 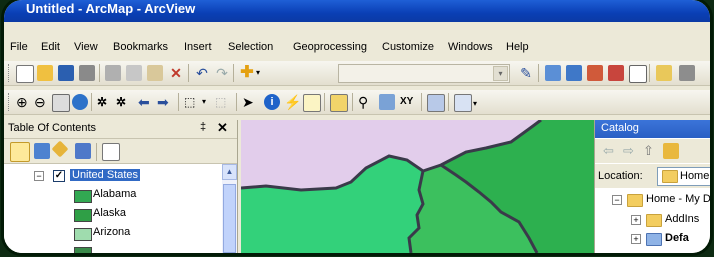 I want to click on list-by-drawing-order-icon, so click(x=20, y=152).